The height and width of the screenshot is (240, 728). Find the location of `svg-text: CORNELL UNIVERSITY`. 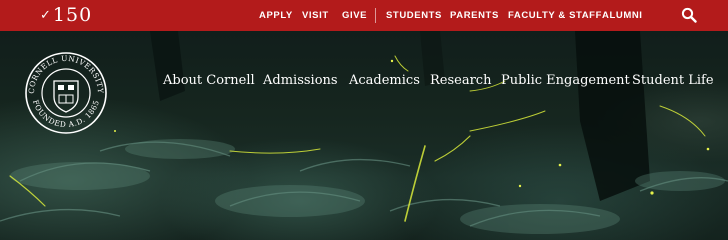

svg-text: CORNELL UNIVERSITY is located at coordinates (66, 74).